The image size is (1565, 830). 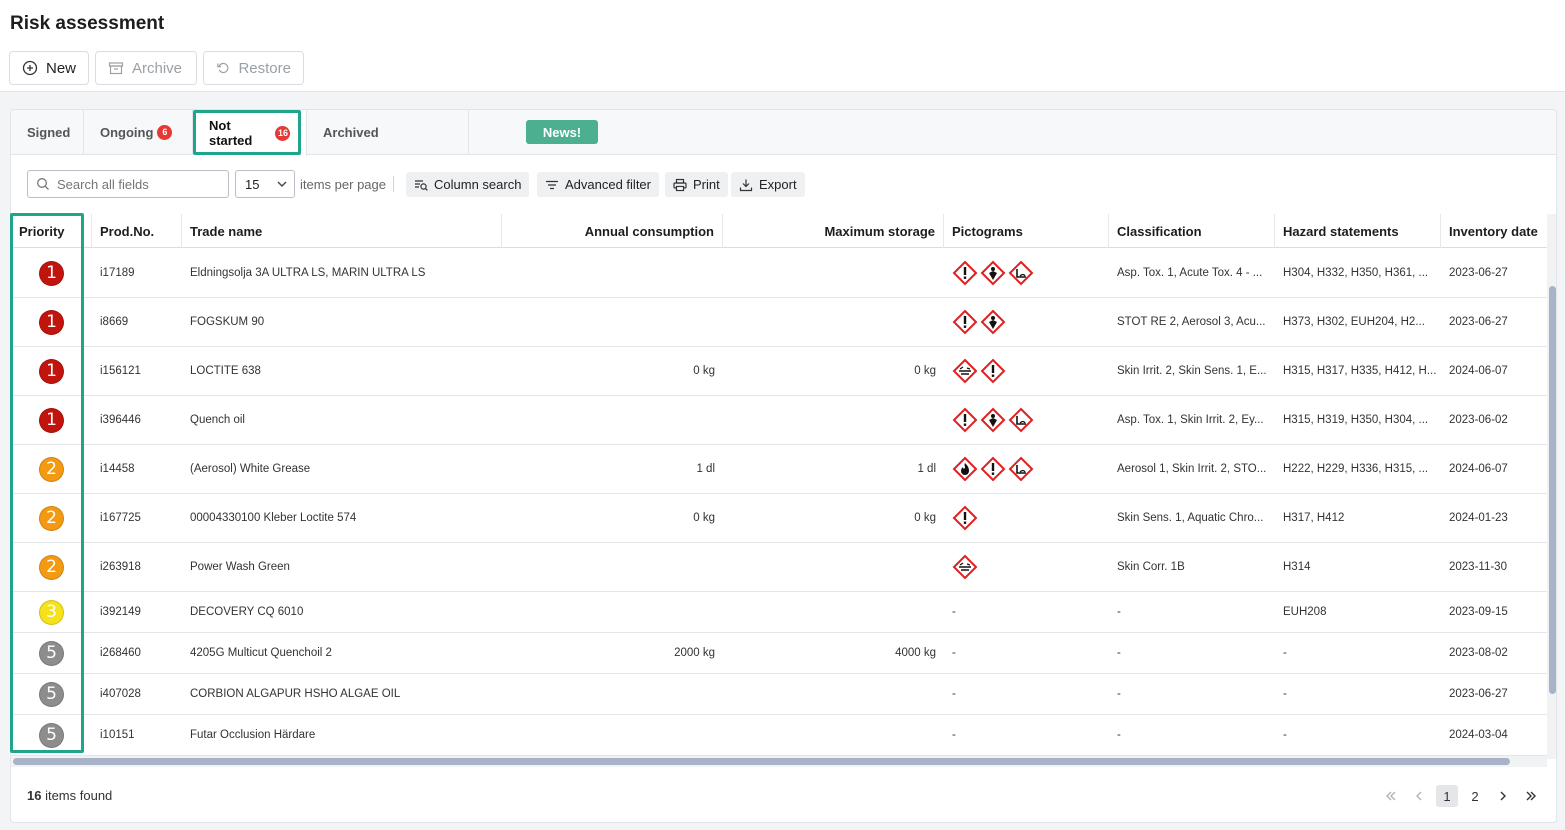 I want to click on export-button: Export, so click(x=768, y=184).